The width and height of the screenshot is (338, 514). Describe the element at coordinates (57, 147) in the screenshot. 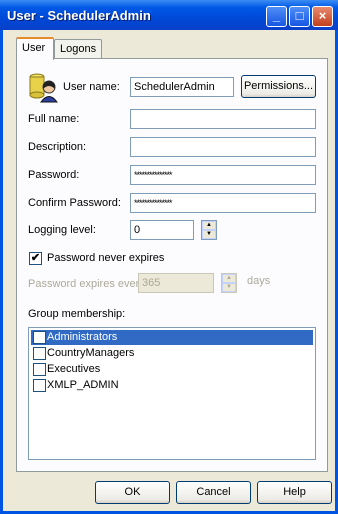

I see `description-label: Description:` at that location.